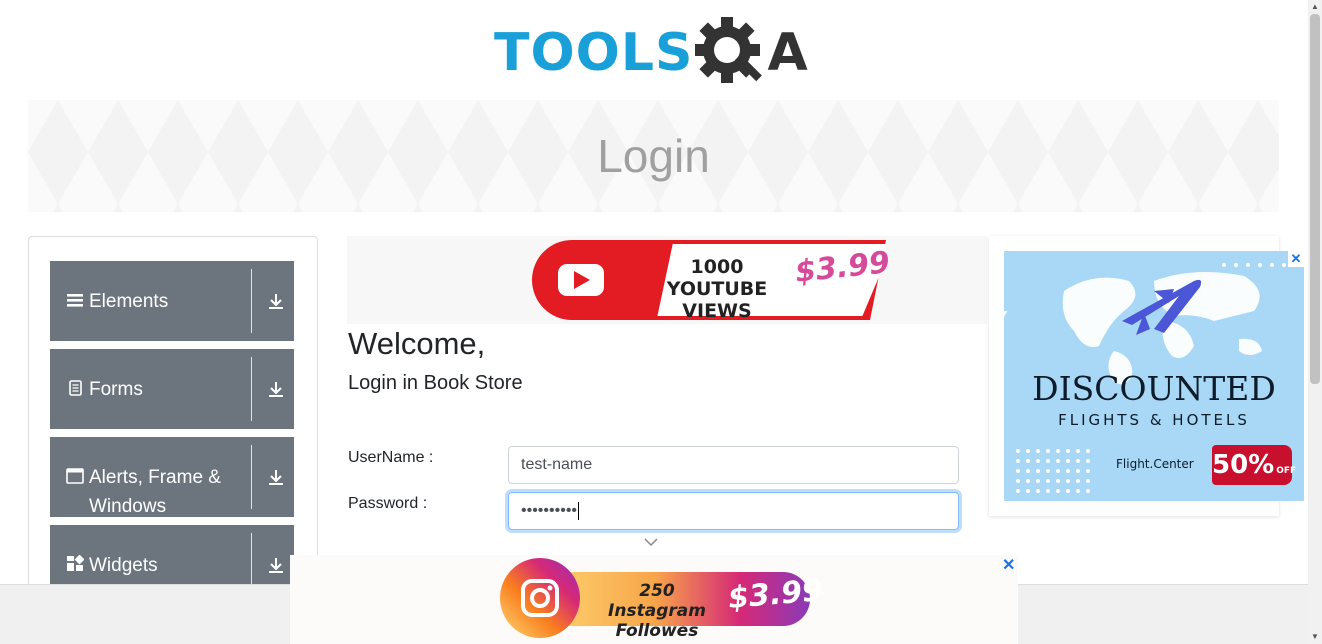  What do you see at coordinates (729, 50) in the screenshot?
I see `gear-magnifier-icon` at bounding box center [729, 50].